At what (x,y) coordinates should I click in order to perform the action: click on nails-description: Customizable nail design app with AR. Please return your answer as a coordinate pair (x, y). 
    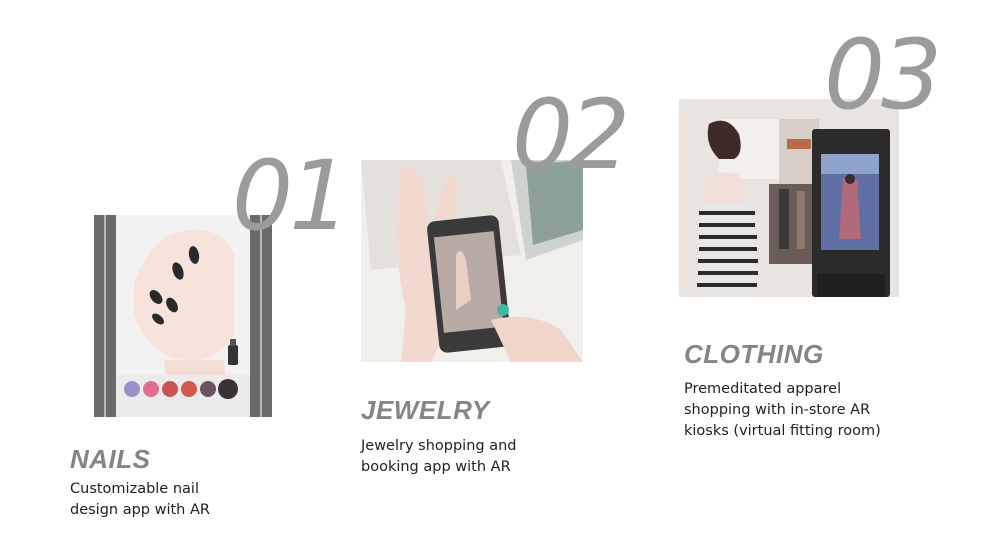
    Looking at the image, I should click on (140, 499).